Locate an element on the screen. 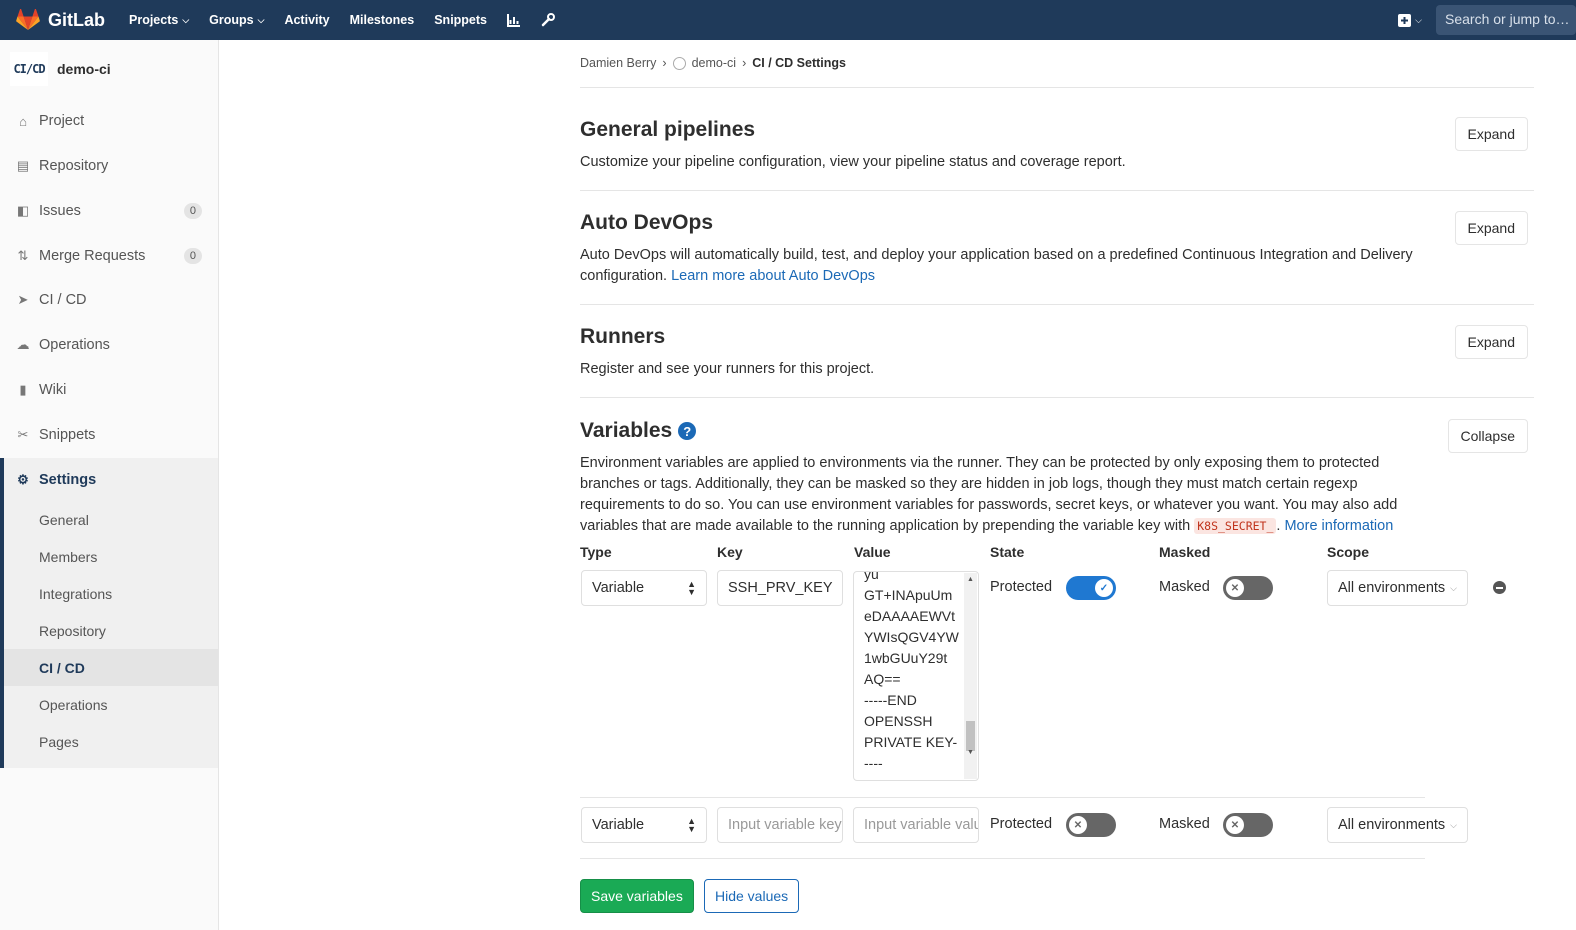 Image resolution: width=1576 pixels, height=930 pixels. settings-sub-repository: Repository is located at coordinates (111, 630).